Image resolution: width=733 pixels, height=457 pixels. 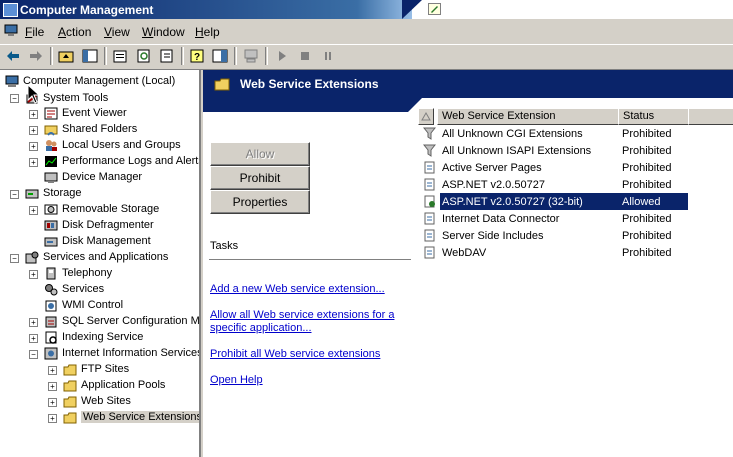 I want to click on show-hide-tree-button, so click(x=90, y=56).